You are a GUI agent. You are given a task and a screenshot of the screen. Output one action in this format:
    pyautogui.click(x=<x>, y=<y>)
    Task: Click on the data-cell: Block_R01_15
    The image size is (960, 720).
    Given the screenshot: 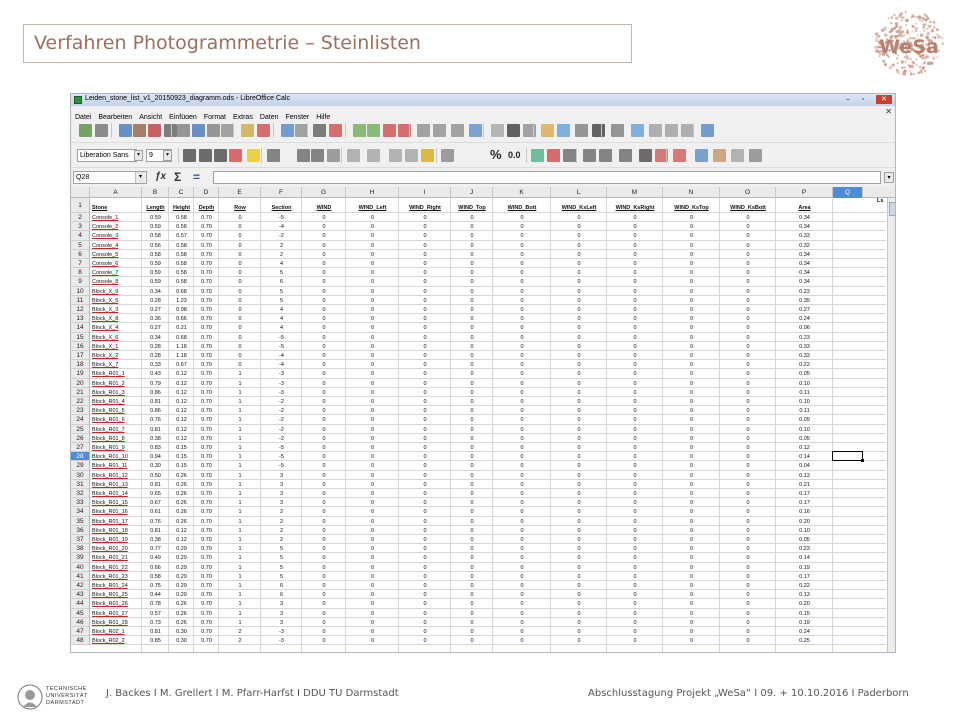 What is the action you would take?
    pyautogui.click(x=117, y=503)
    